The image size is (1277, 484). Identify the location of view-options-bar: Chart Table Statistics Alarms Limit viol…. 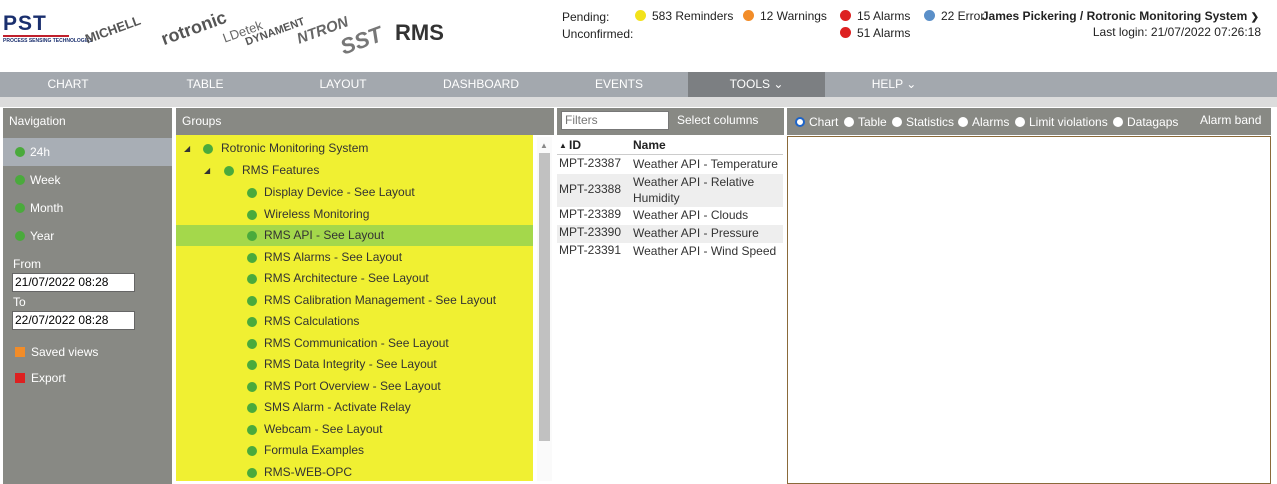
(1029, 121).